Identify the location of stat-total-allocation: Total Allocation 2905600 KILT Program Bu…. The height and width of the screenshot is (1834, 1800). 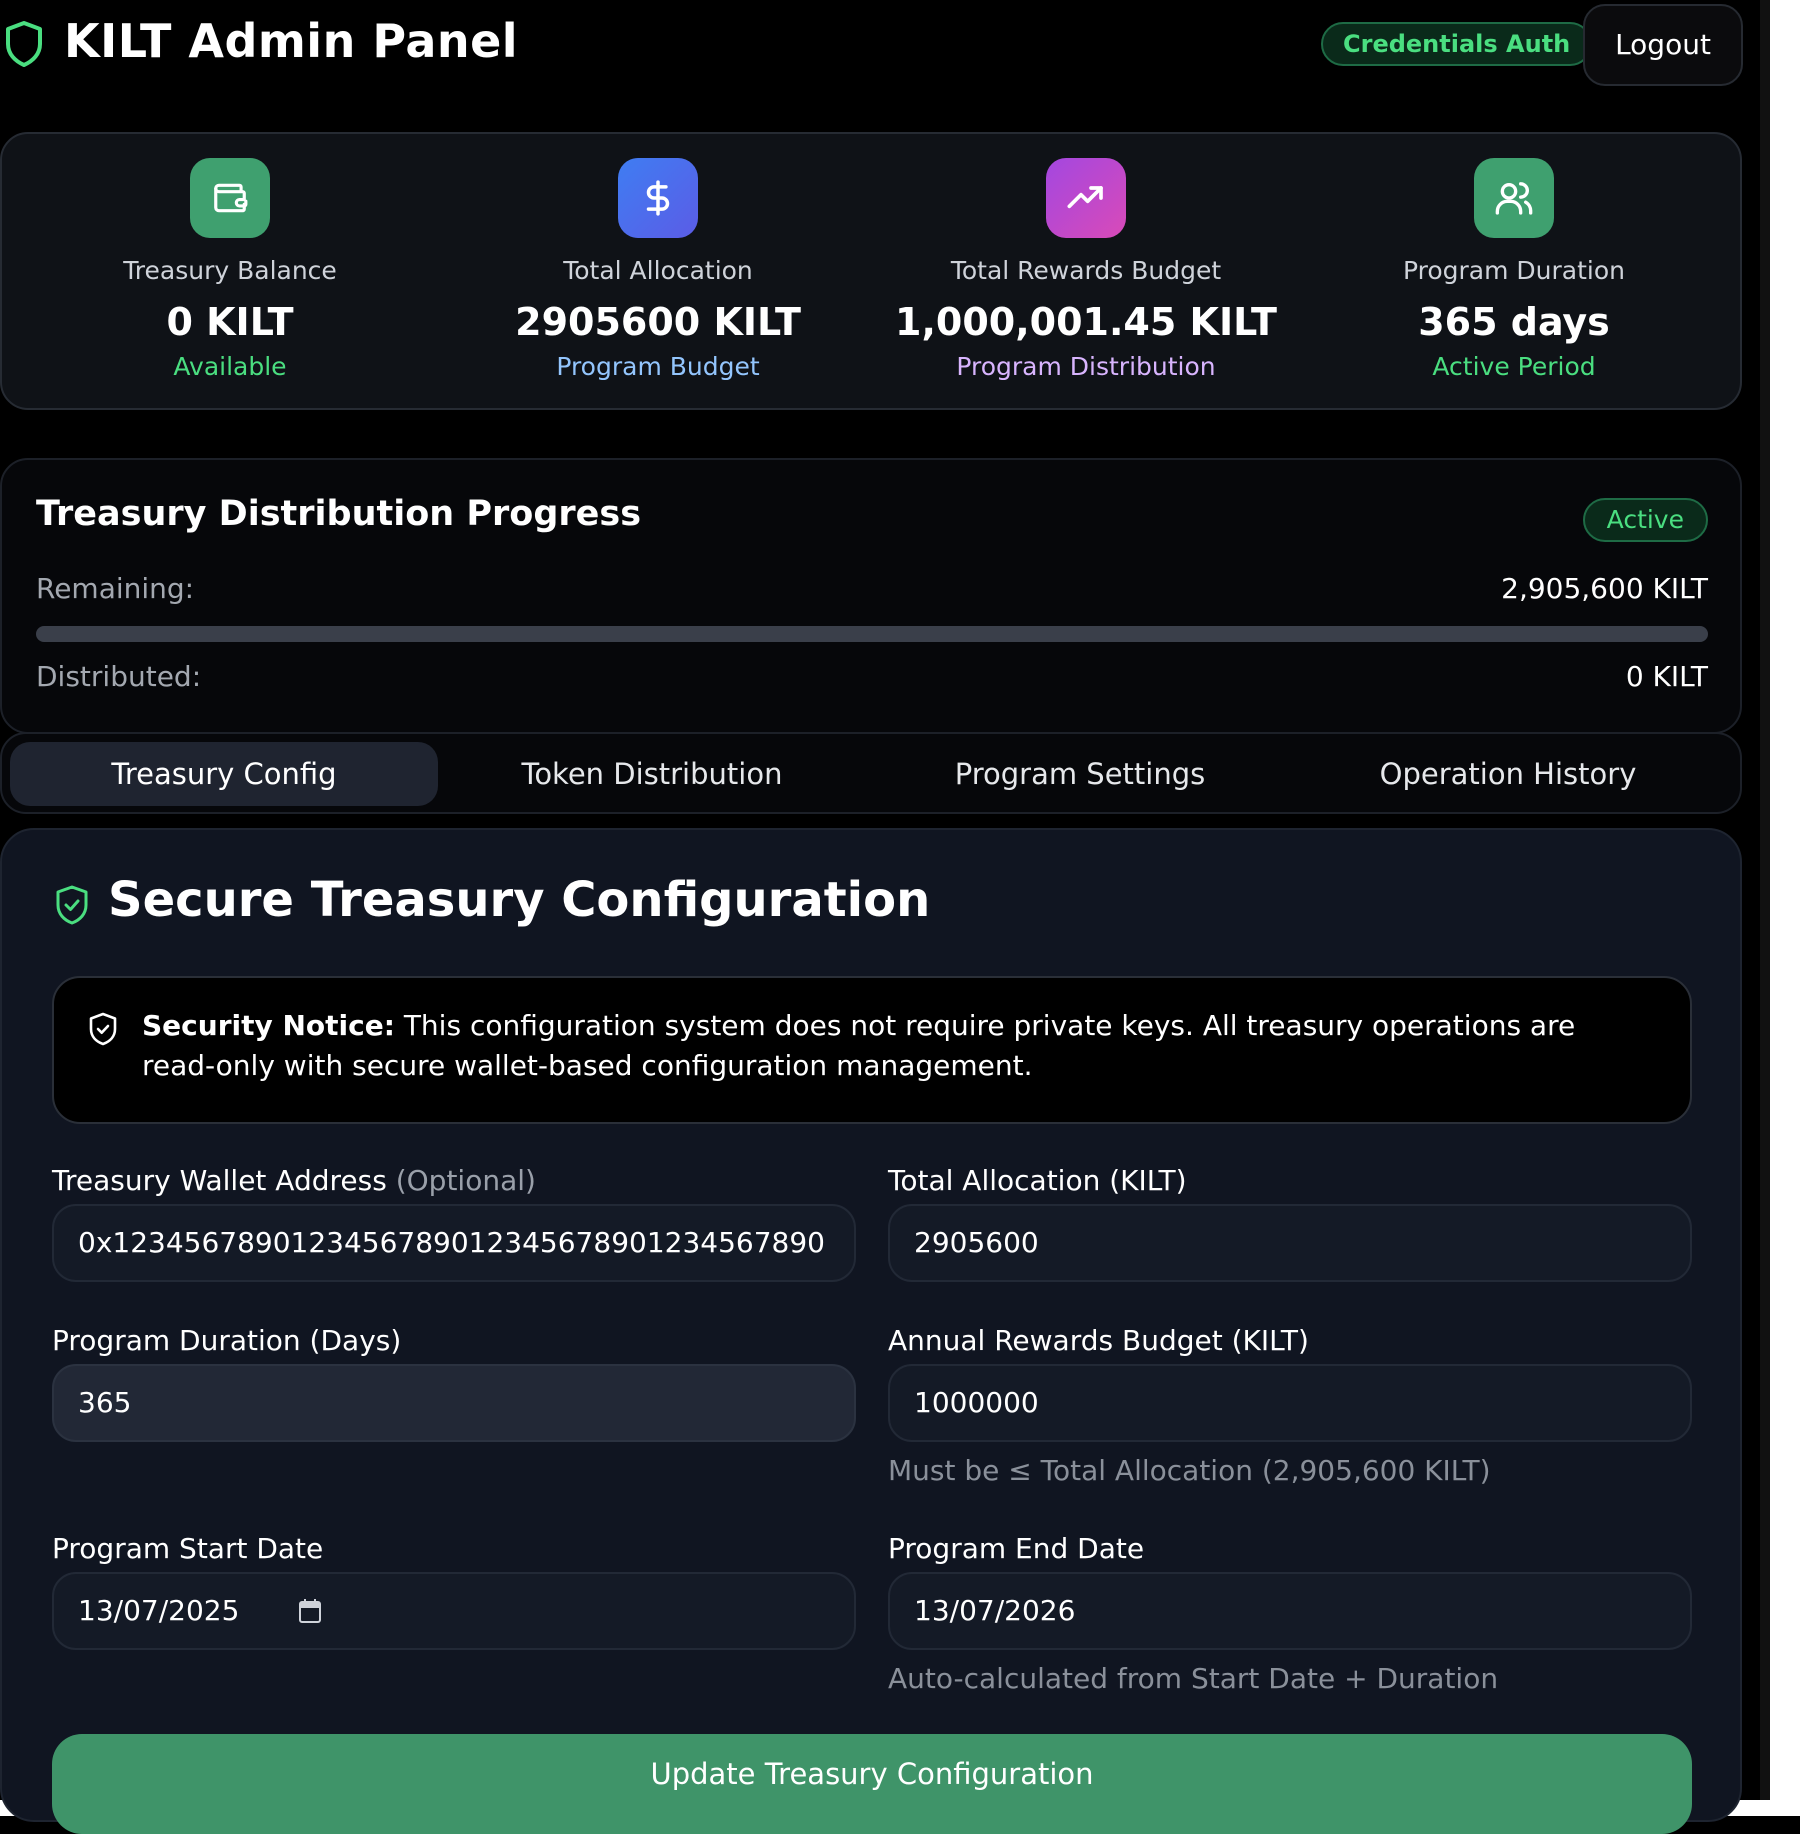
(658, 271).